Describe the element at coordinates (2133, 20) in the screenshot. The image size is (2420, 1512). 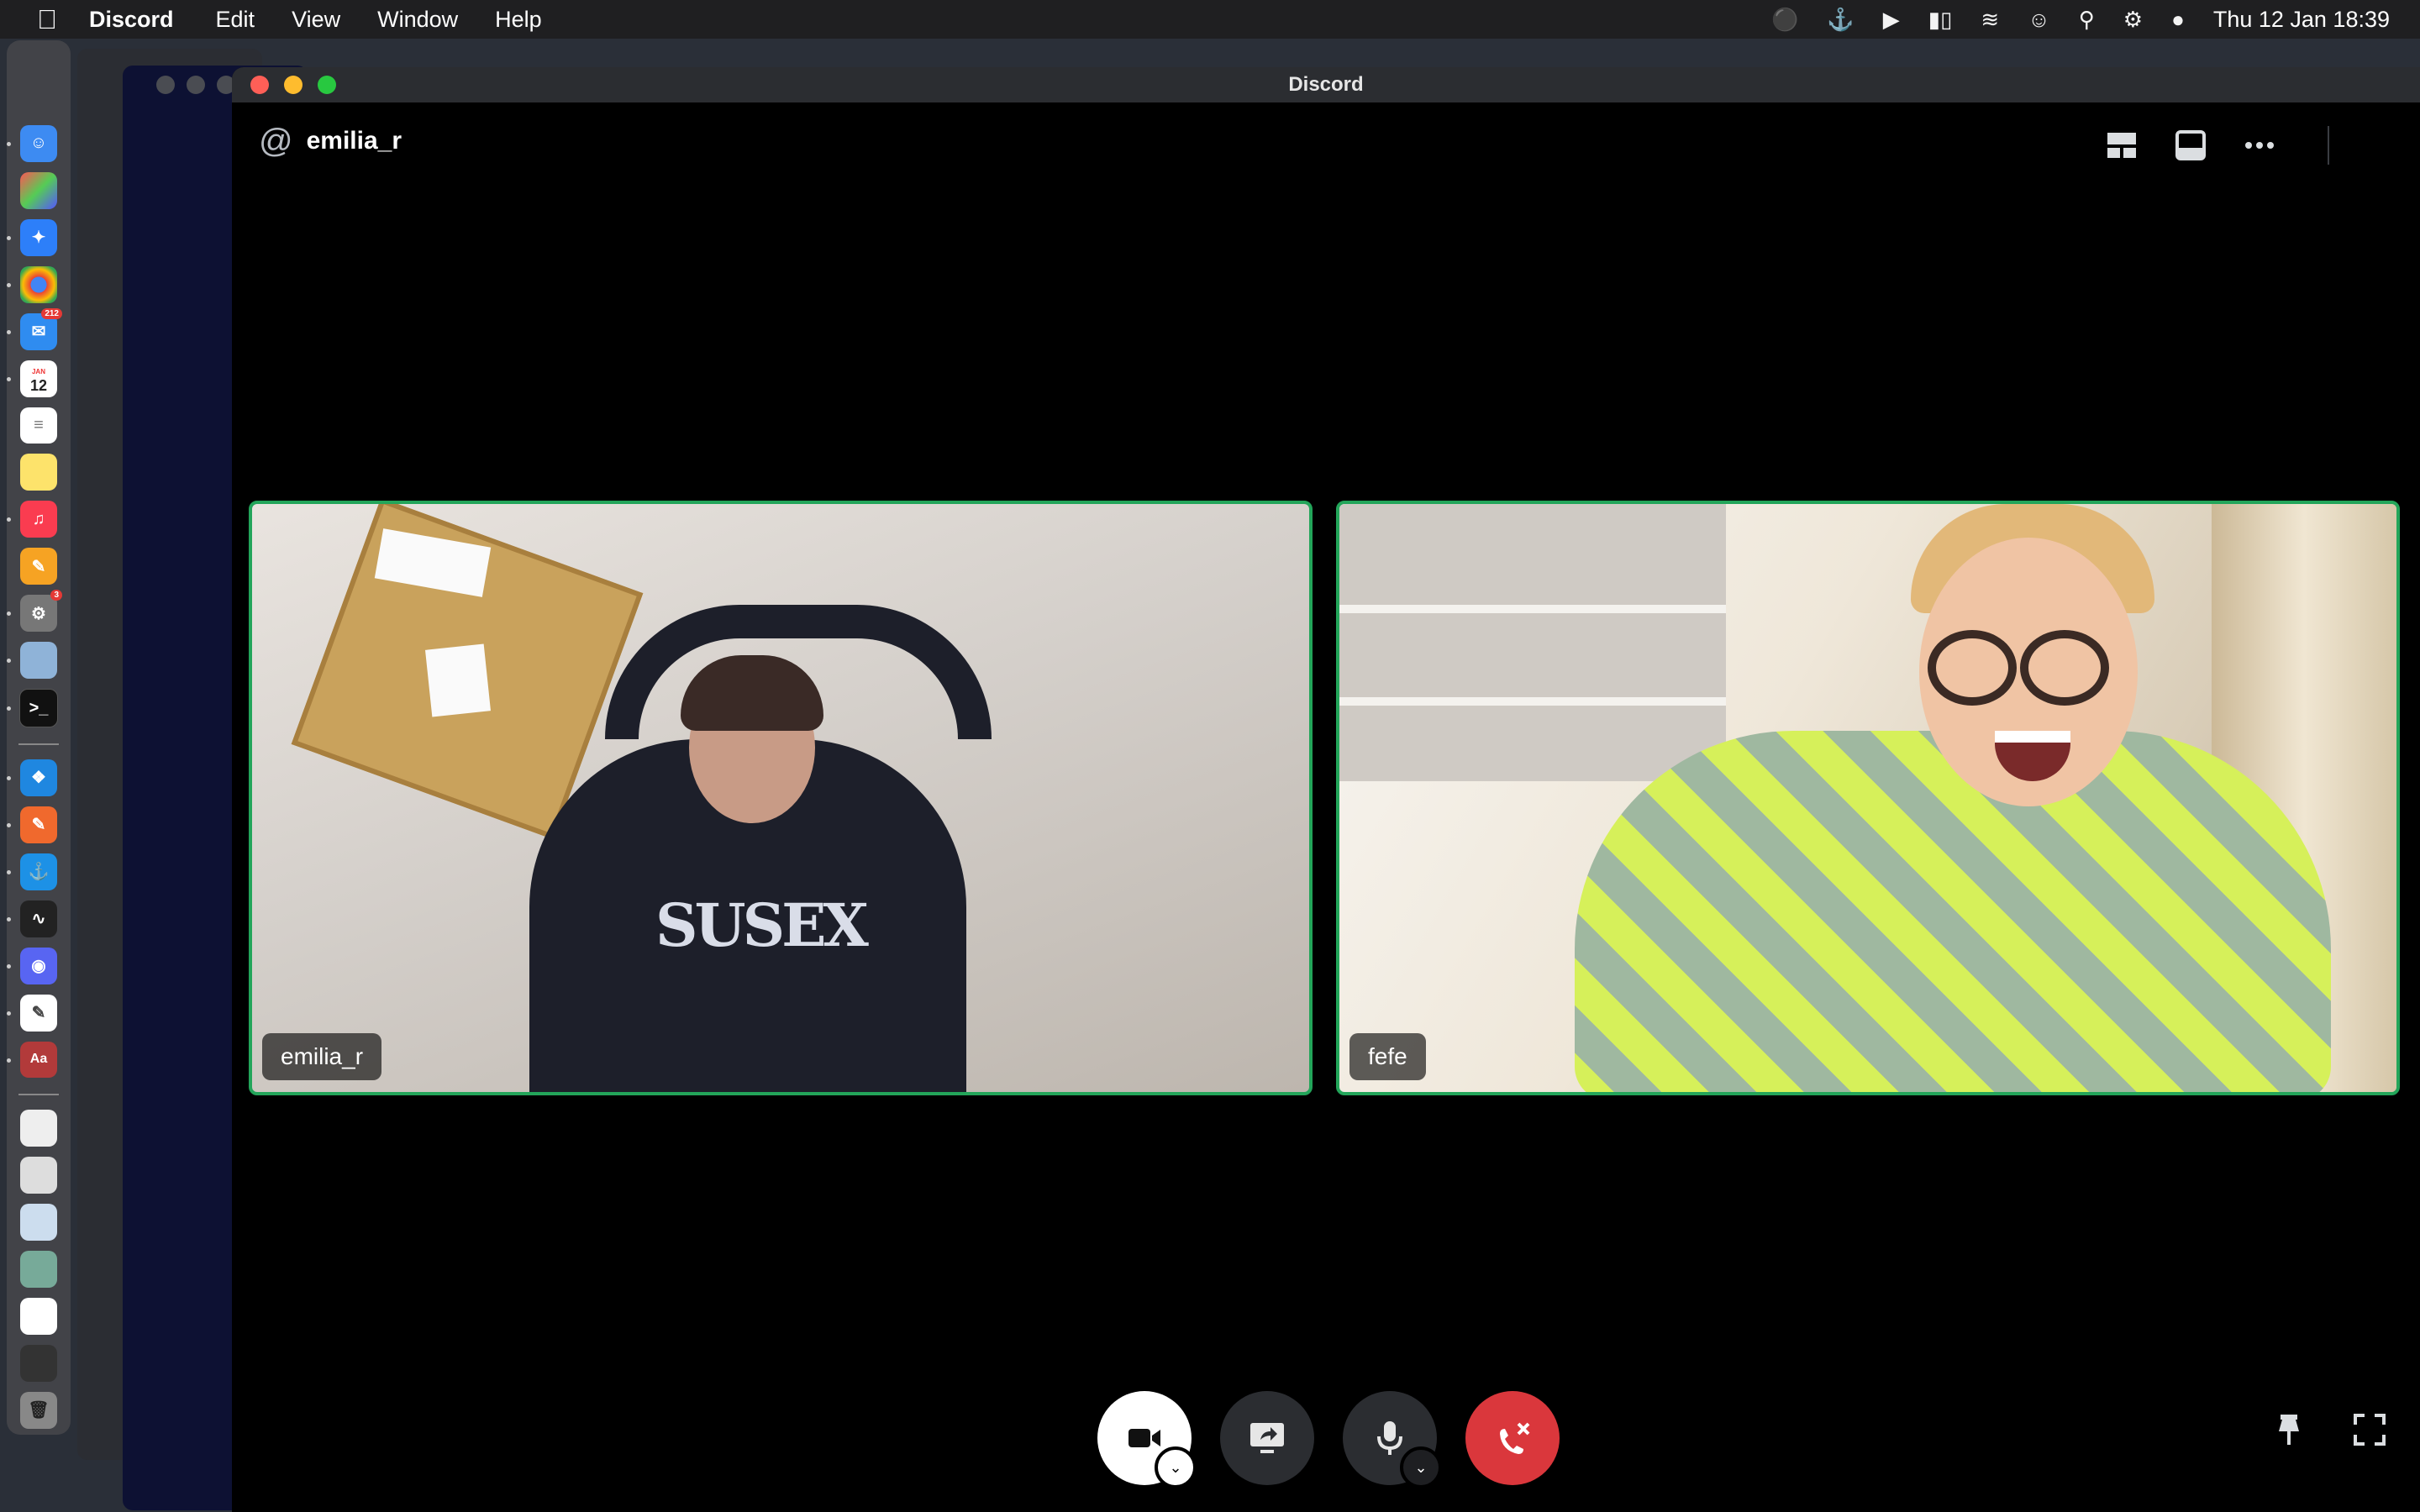
I see `control-center-icon: ⚙` at that location.